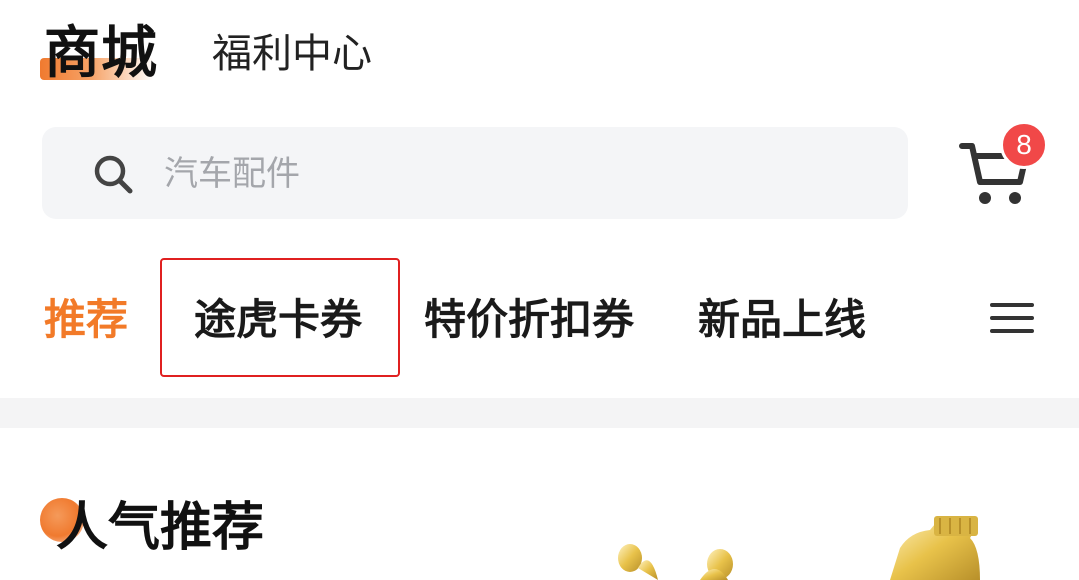 This screenshot has width=1079, height=580. Describe the element at coordinates (810, 544) in the screenshot. I see `product-image` at that location.